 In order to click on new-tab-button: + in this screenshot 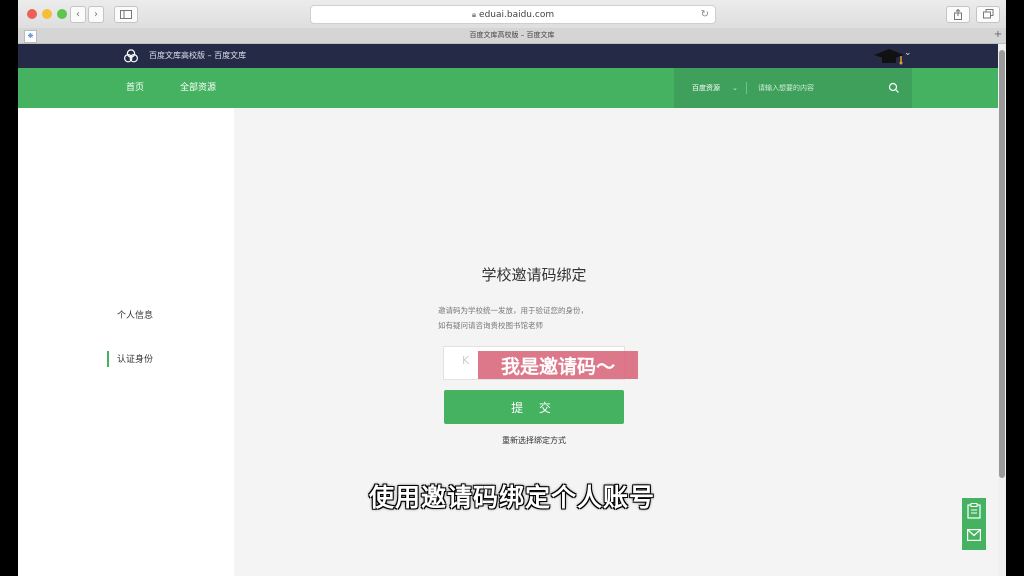, I will do `click(998, 35)`.